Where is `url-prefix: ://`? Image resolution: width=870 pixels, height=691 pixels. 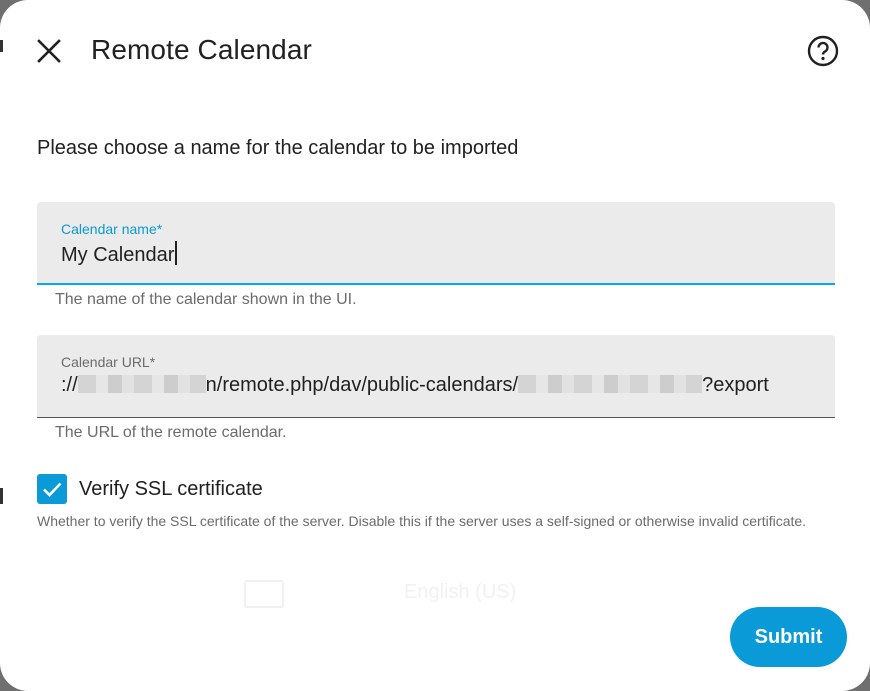 url-prefix: :// is located at coordinates (69, 385).